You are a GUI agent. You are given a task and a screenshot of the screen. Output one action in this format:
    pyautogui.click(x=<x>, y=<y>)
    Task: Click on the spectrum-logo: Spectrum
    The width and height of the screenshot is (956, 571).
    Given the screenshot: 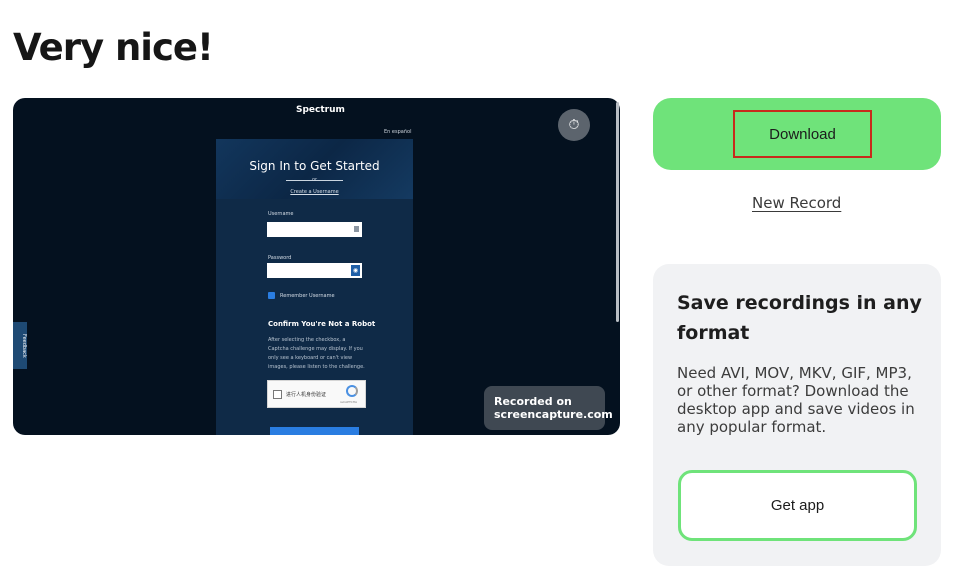 What is the action you would take?
    pyautogui.click(x=320, y=110)
    